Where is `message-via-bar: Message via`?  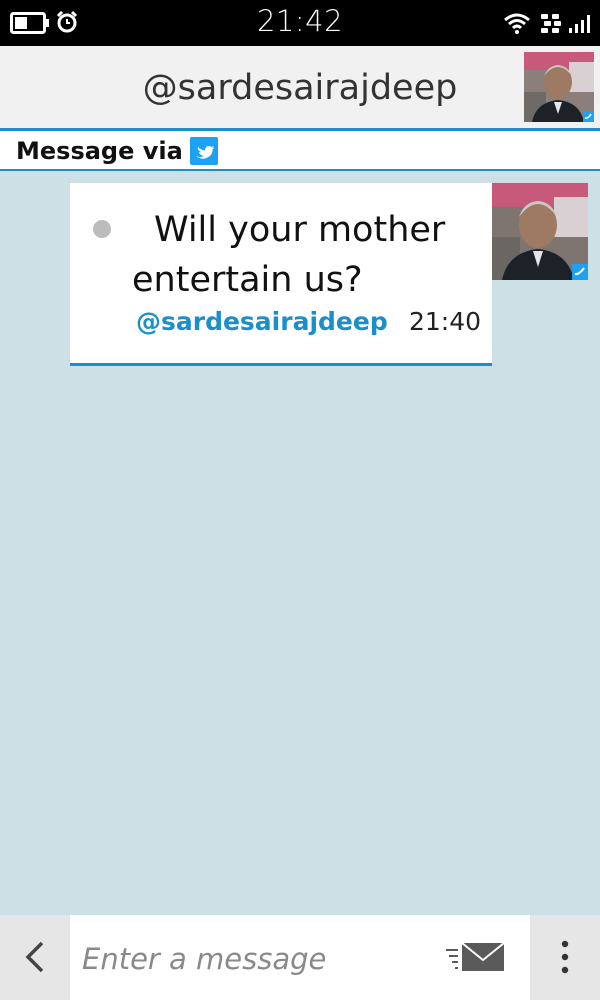
message-via-bar: Message via is located at coordinates (300, 151).